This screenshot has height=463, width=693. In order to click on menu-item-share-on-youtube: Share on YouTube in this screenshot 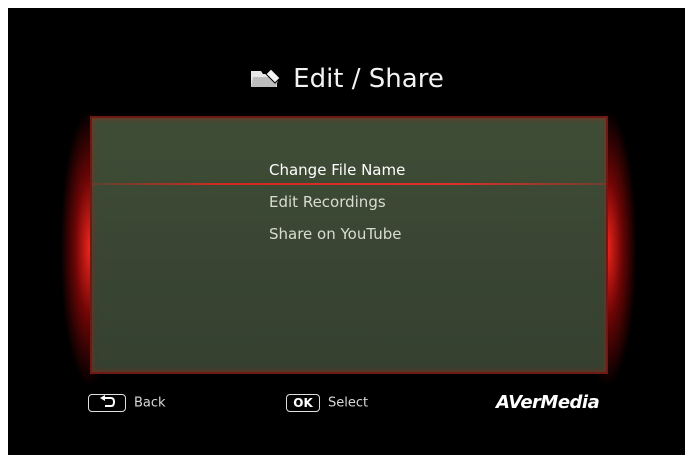, I will do `click(349, 236)`.